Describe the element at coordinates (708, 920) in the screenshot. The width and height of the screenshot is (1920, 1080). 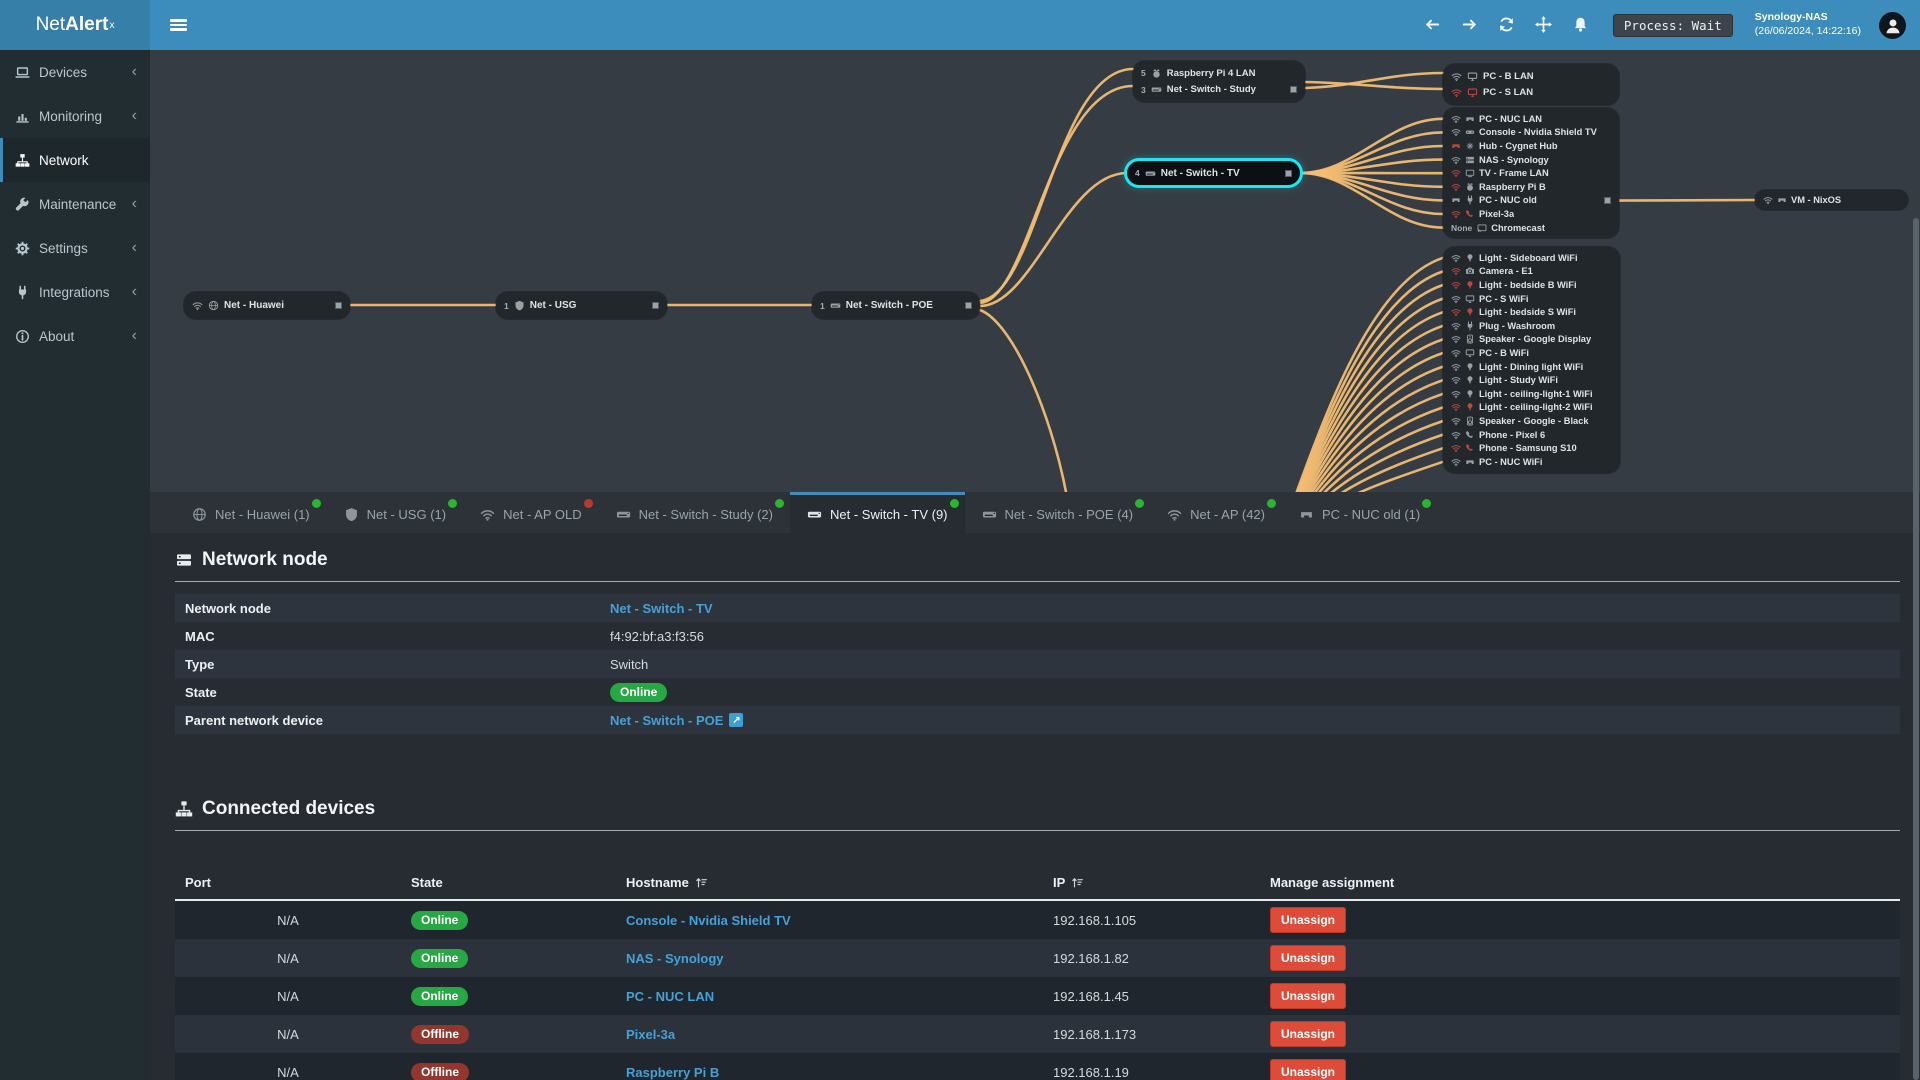
I see `hostname-link: Console - Nvidia Shield TV` at that location.